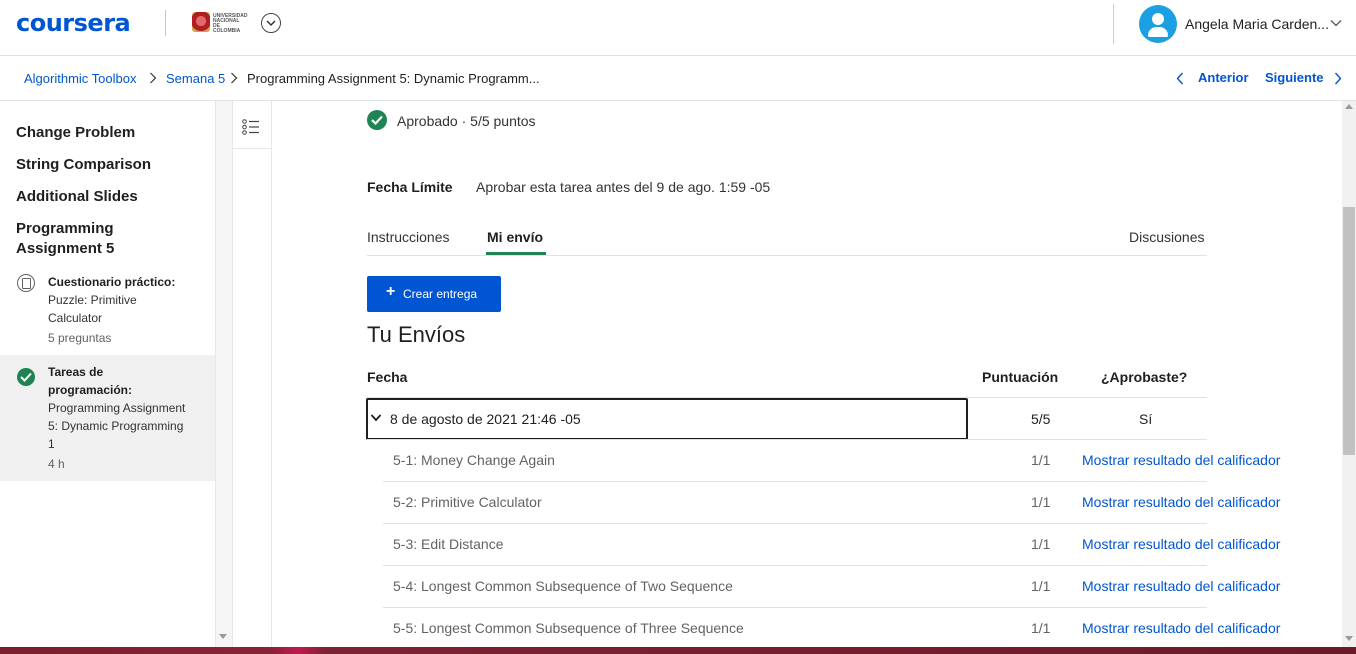 Image resolution: width=1356 pixels, height=654 pixels. Describe the element at coordinates (86, 239) in the screenshot. I see `sidebar-section-programming-assignment: Programming Assignment 5` at that location.